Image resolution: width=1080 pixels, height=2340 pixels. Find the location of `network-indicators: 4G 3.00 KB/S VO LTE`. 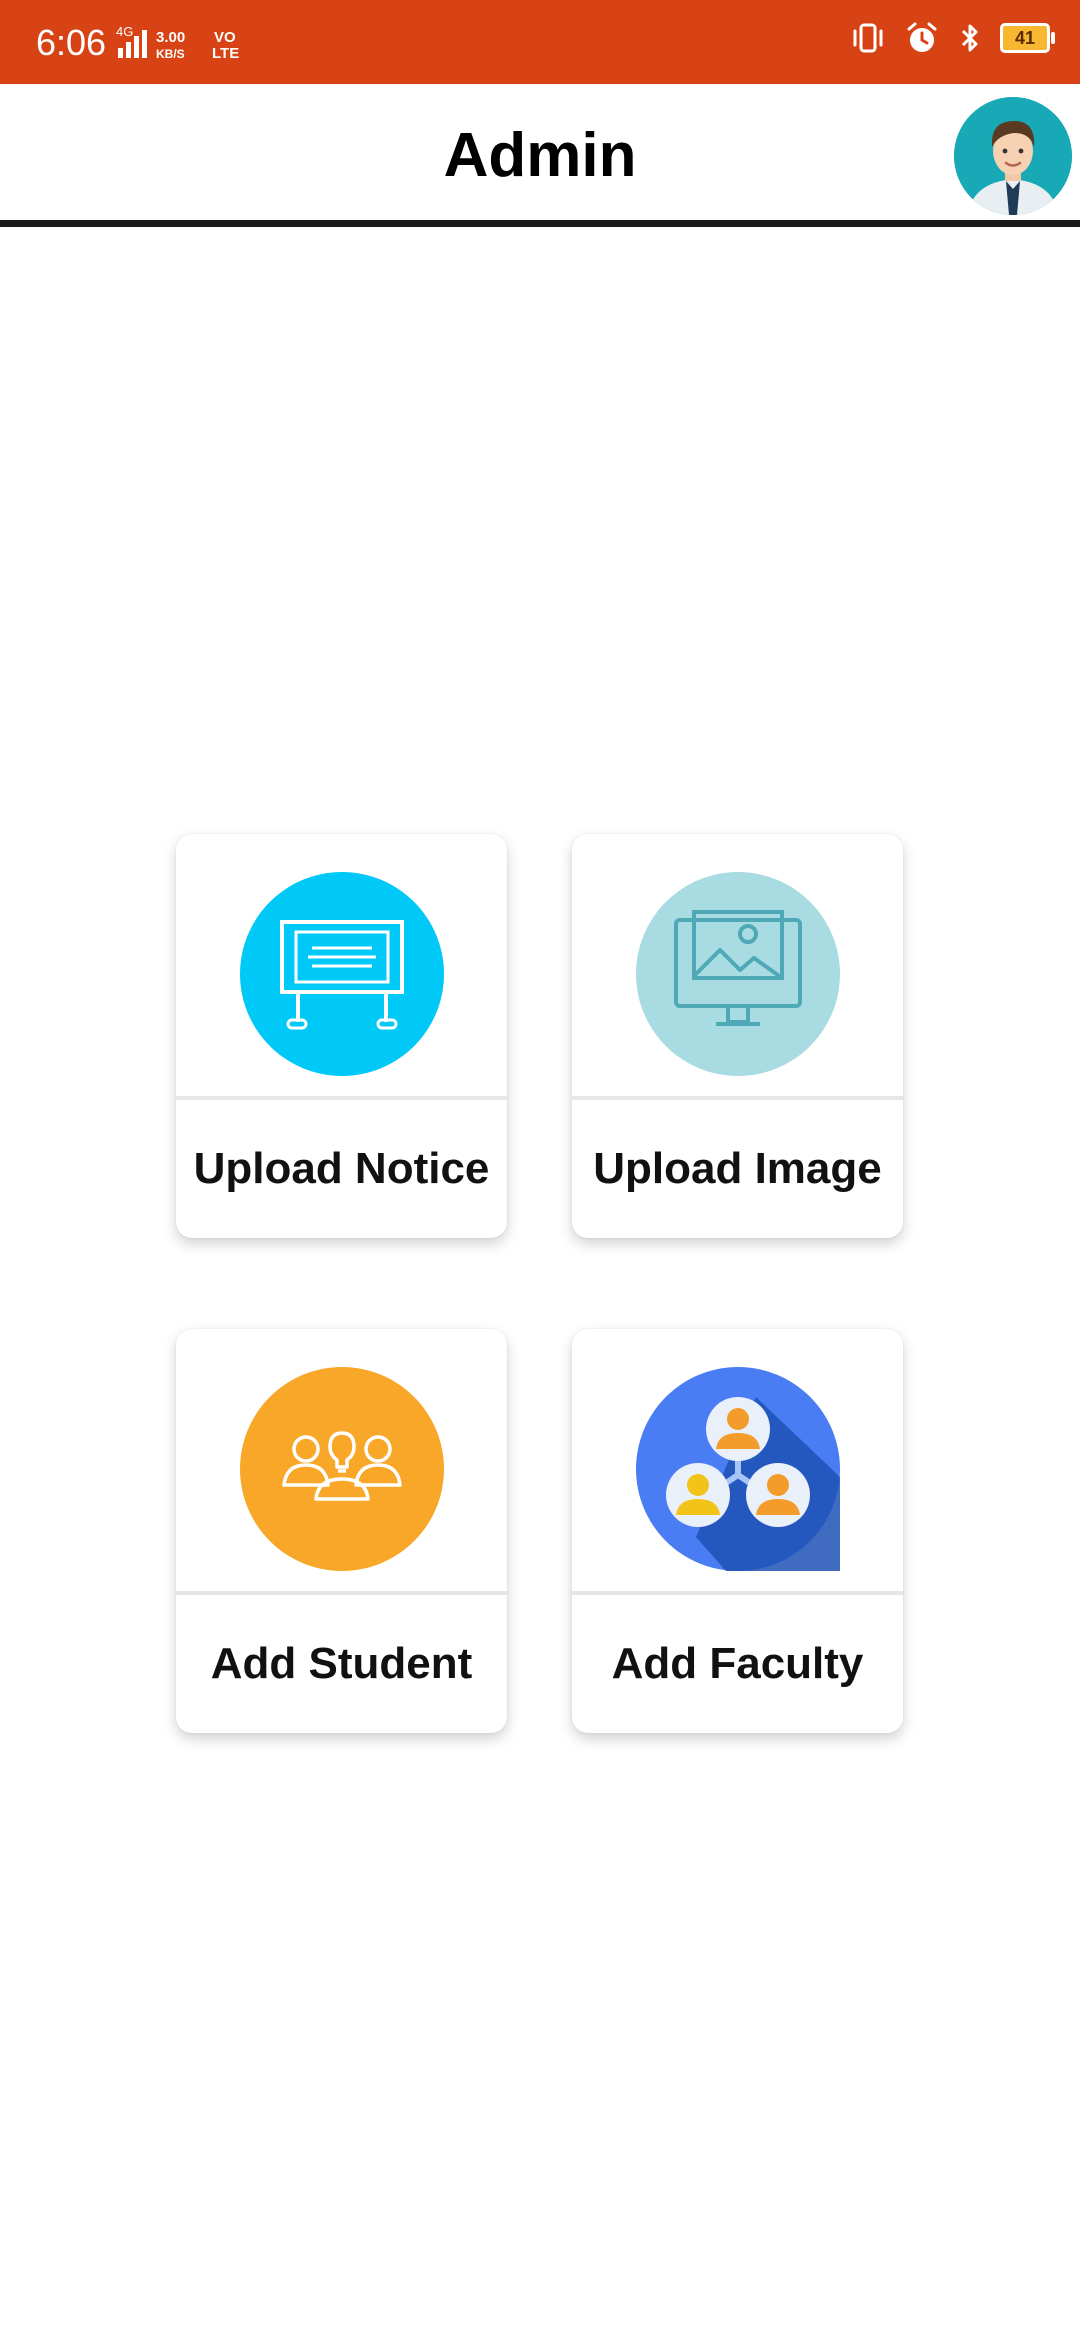

network-indicators: 4G 3.00 KB/S VO LTE is located at coordinates (178, 44).